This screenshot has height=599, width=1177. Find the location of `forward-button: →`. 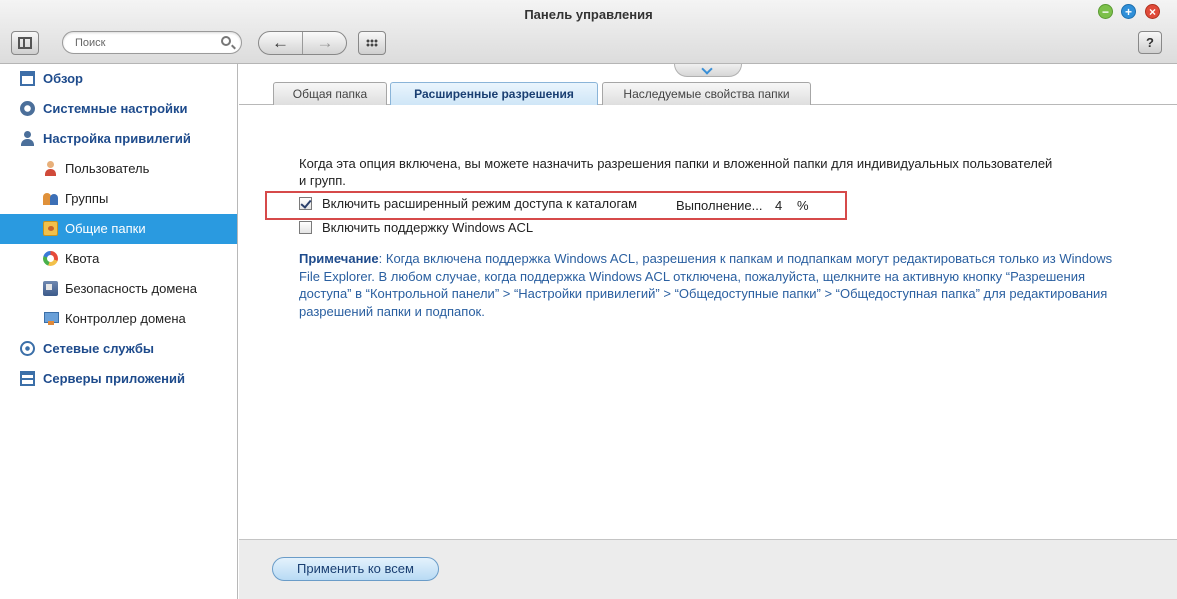

forward-button: → is located at coordinates (324, 43).